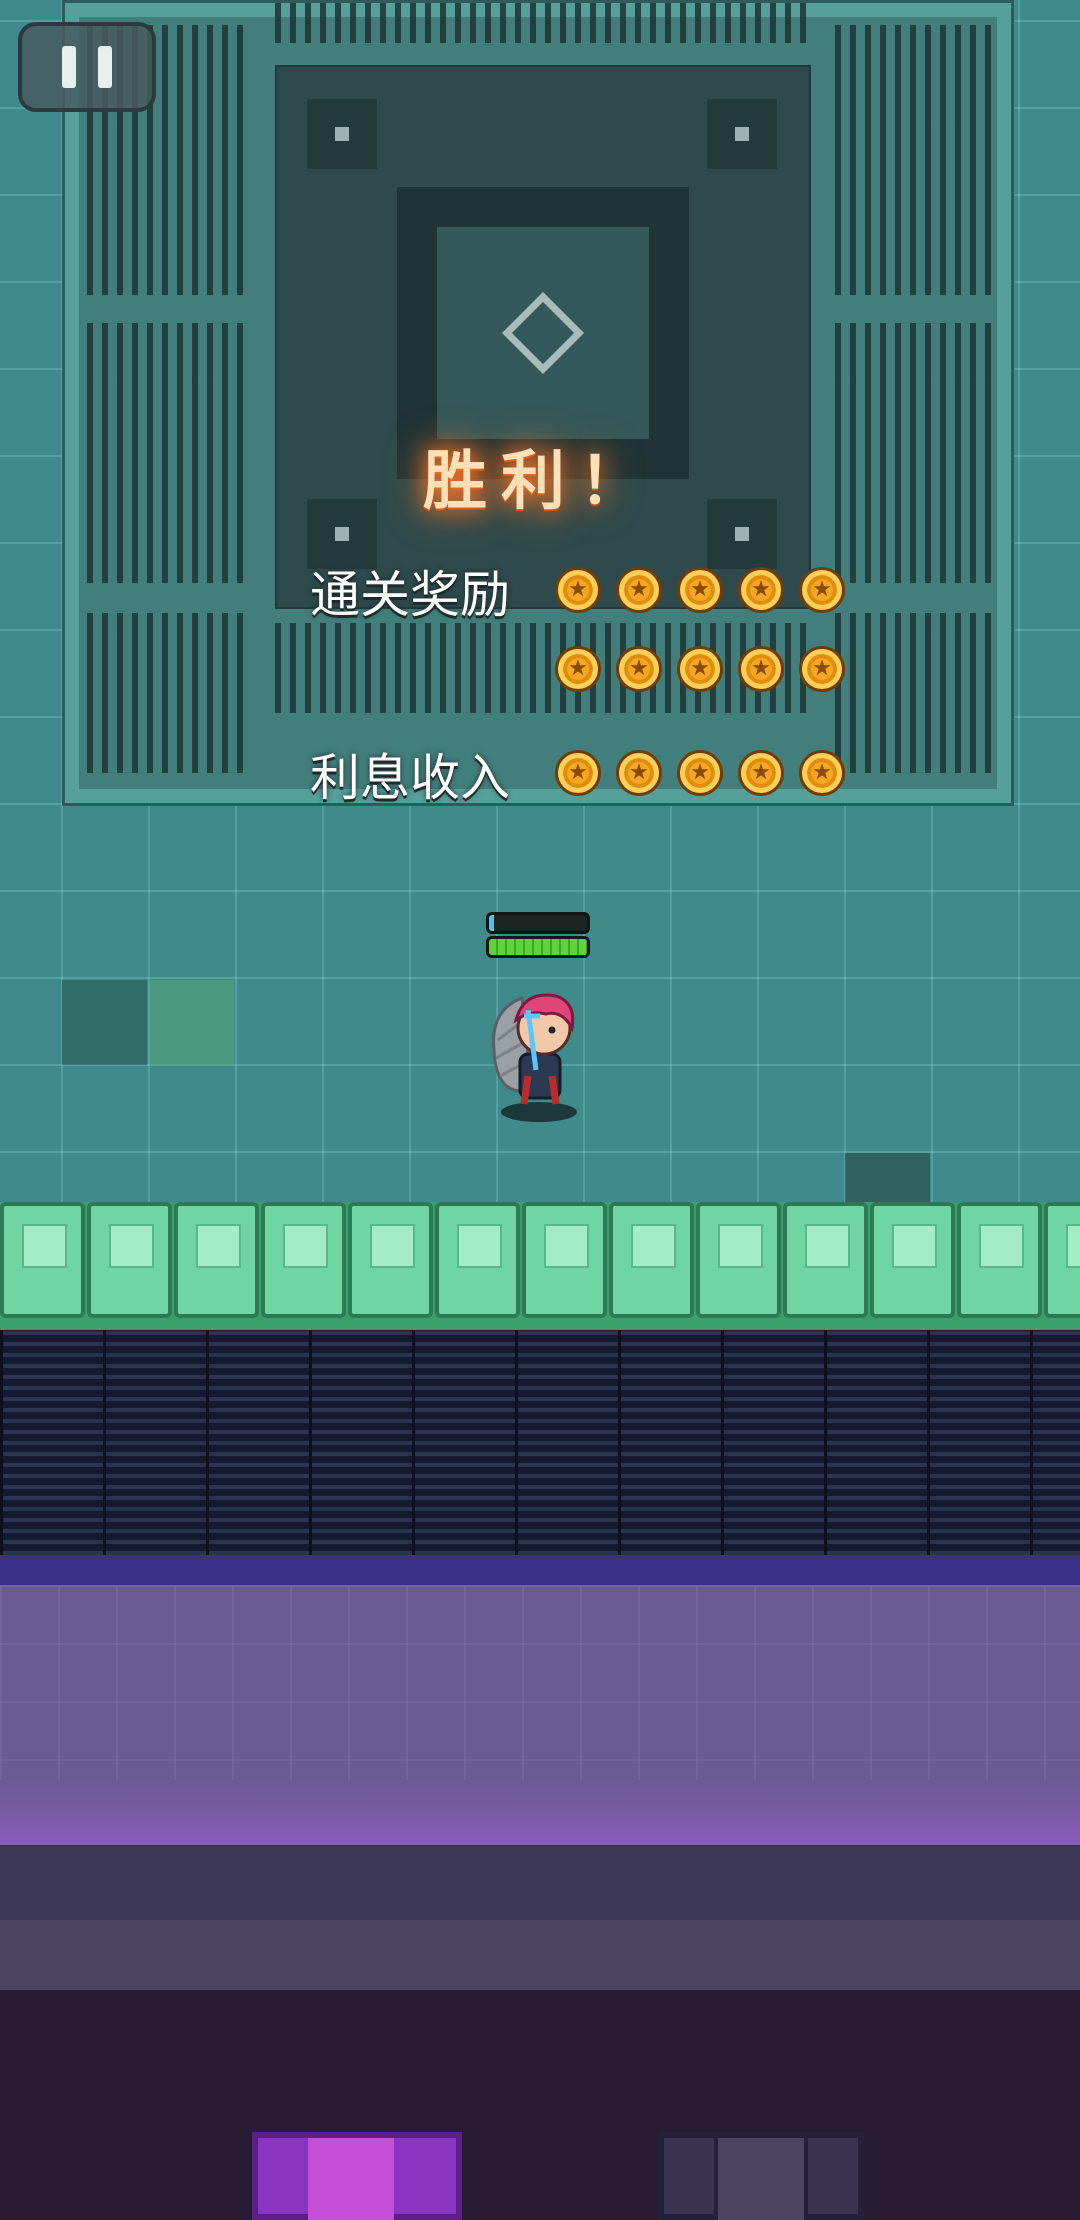  I want to click on lower-room, so click(540, 2105).